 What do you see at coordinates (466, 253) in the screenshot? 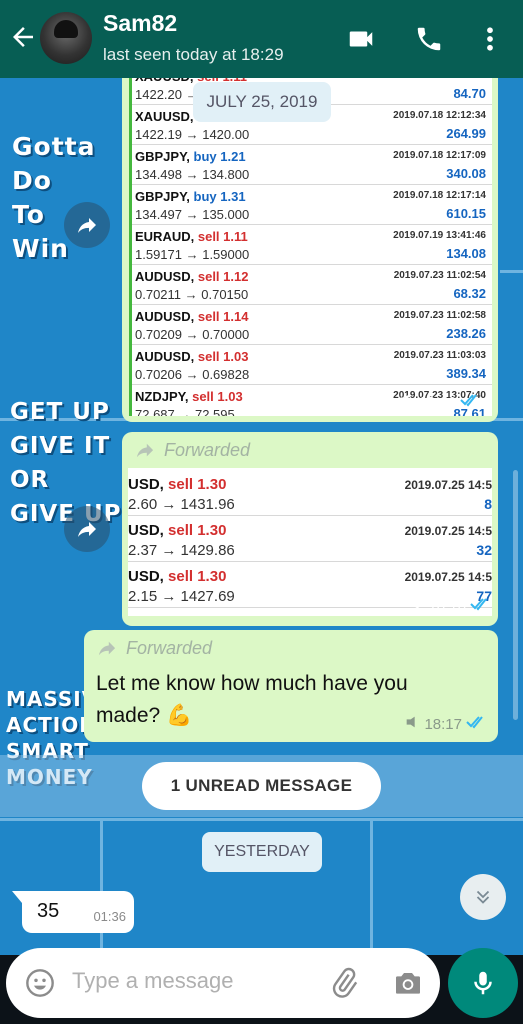
I see `trade-profit: 134.08` at bounding box center [466, 253].